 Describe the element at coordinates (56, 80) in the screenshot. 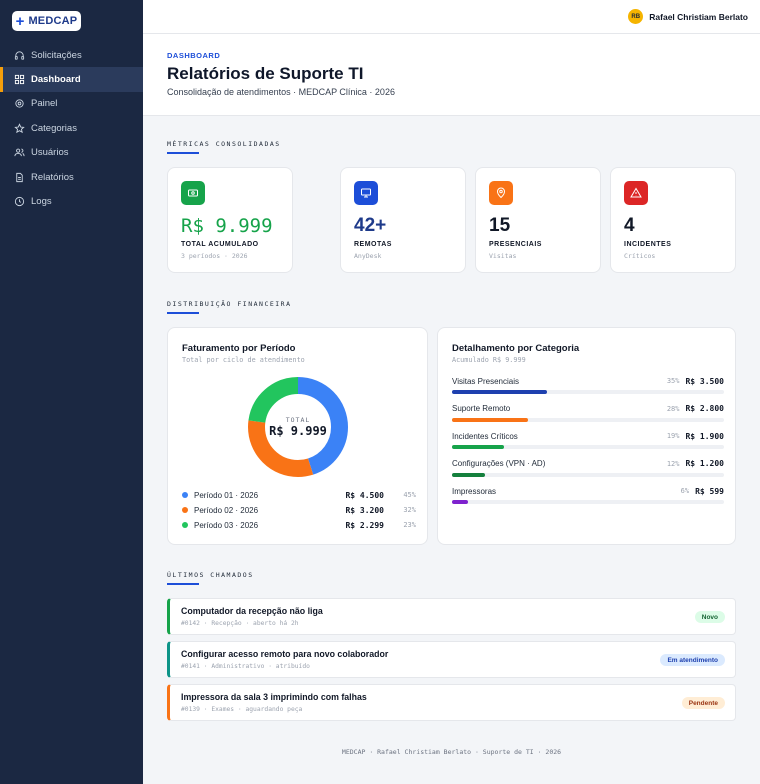

I see `sidebar-item-label: Dashboard` at that location.